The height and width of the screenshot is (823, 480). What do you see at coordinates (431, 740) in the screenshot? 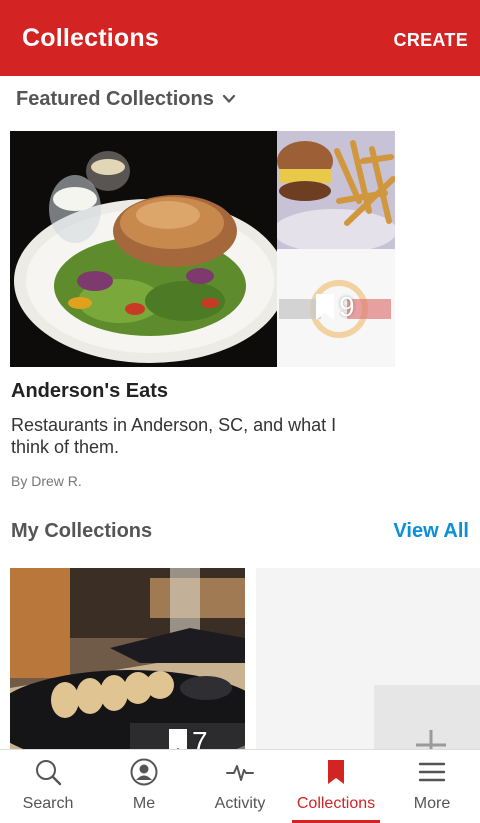
I see `plus-icon` at bounding box center [431, 740].